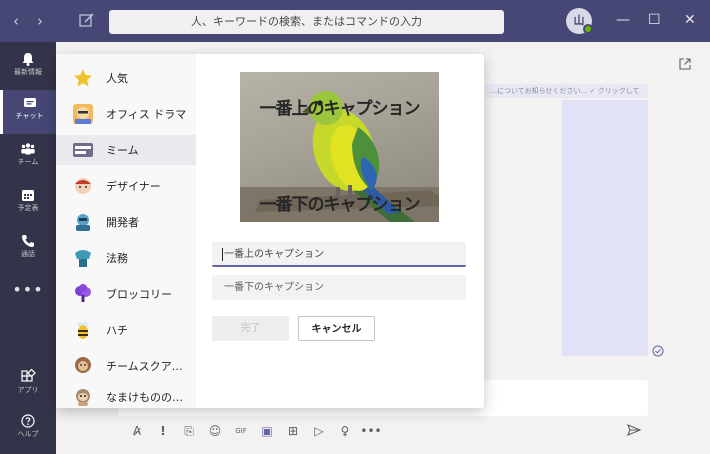 The width and height of the screenshot is (710, 454). Describe the element at coordinates (126, 222) in the screenshot. I see `category-developer: 開発者` at that location.